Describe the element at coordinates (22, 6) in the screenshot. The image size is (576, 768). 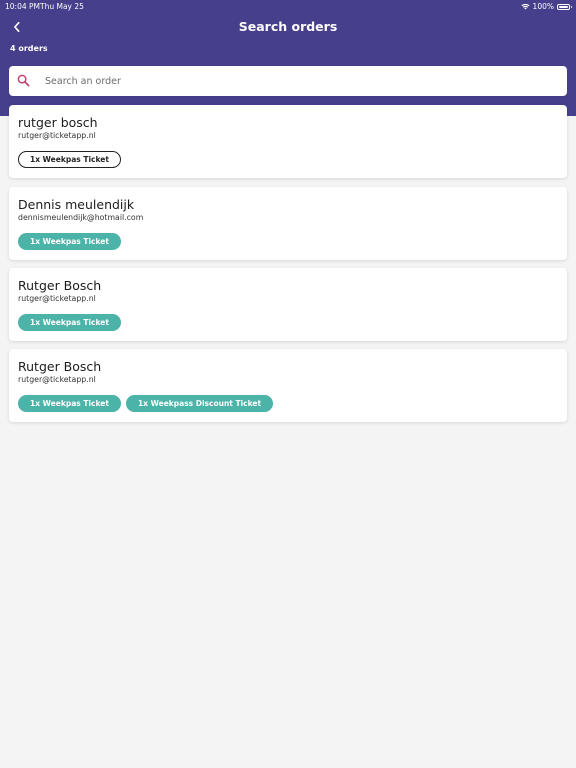
I see `status-time: 10:04 PM` at that location.